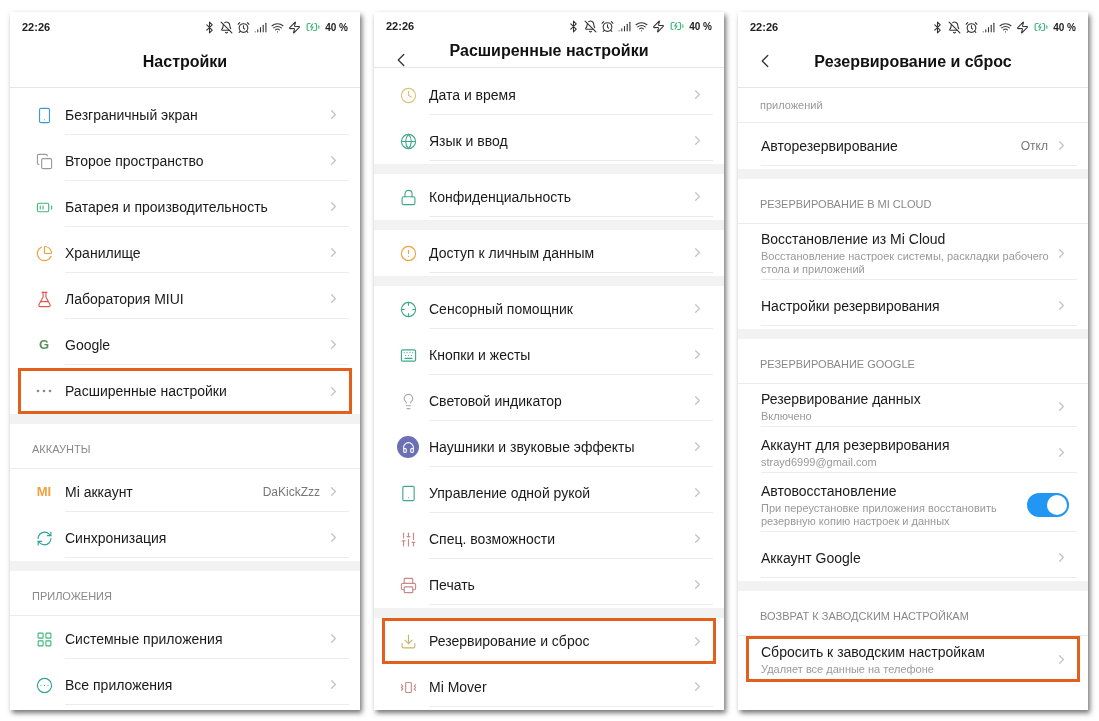  Describe the element at coordinates (185, 61) in the screenshot. I see `screen-title: Настройки` at that location.